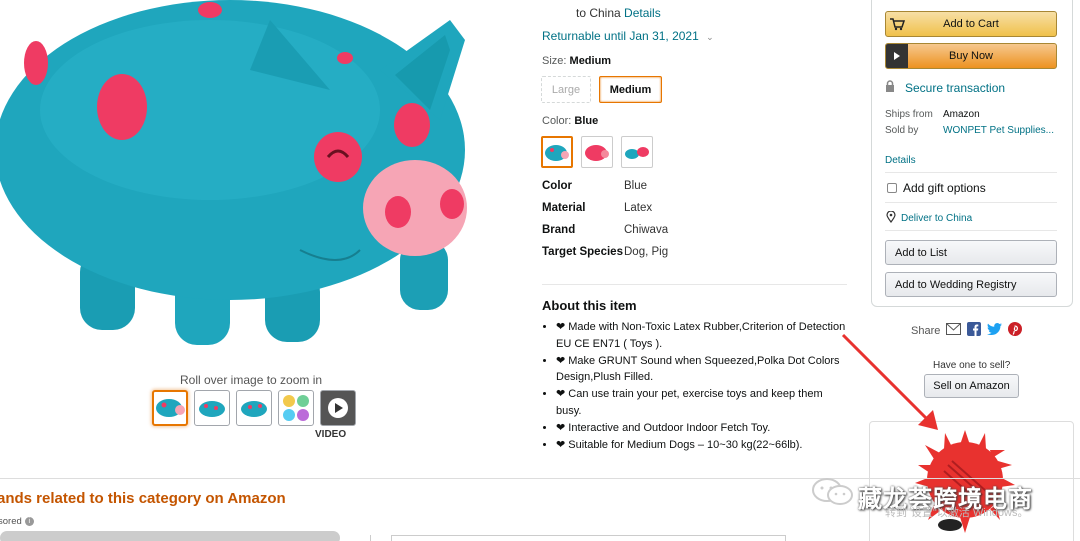 The image size is (1080, 541). I want to click on thumbnail-blue-pig-back, so click(254, 408).